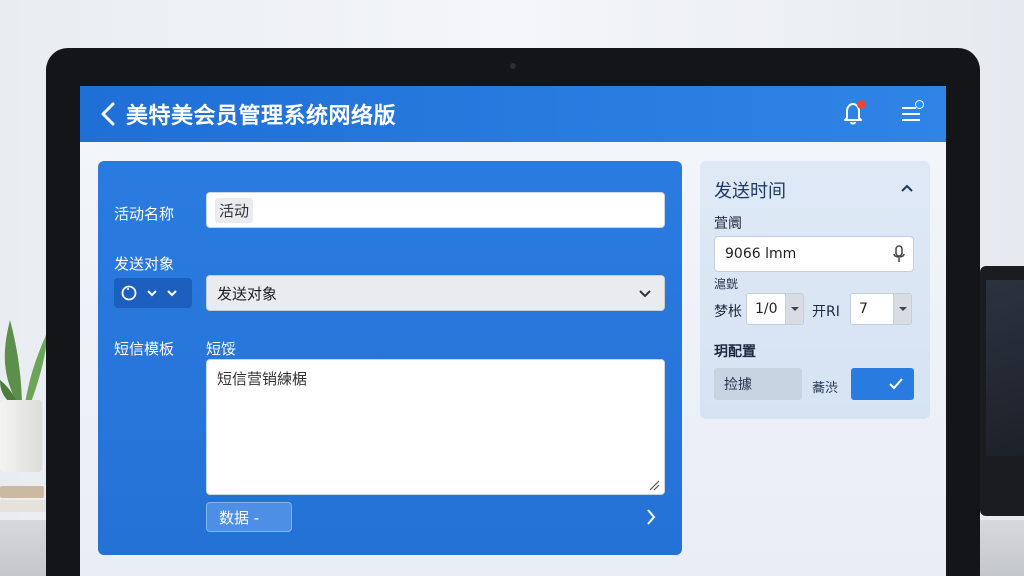 The image size is (1024, 576). What do you see at coordinates (144, 349) in the screenshot?
I see `sms-template-label: 短信模板` at bounding box center [144, 349].